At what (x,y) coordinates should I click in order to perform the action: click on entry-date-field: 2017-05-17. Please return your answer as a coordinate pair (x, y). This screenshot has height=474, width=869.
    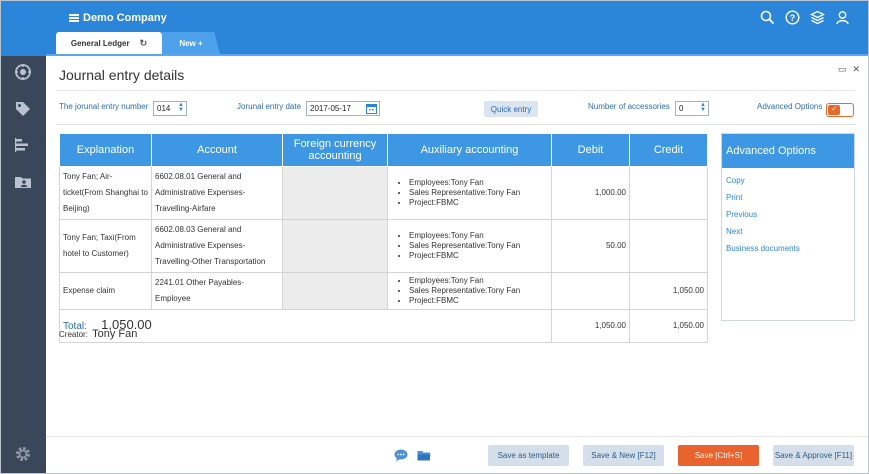
    Looking at the image, I should click on (343, 108).